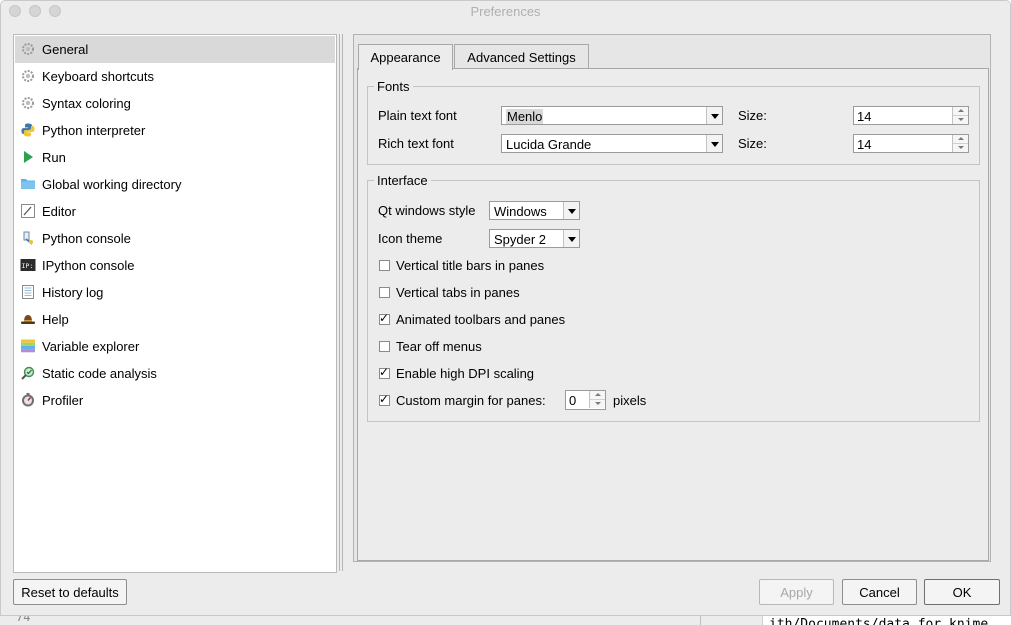 This screenshot has height=625, width=1011. What do you see at coordinates (864, 144) in the screenshot?
I see `rich-font-size-value: 14` at bounding box center [864, 144].